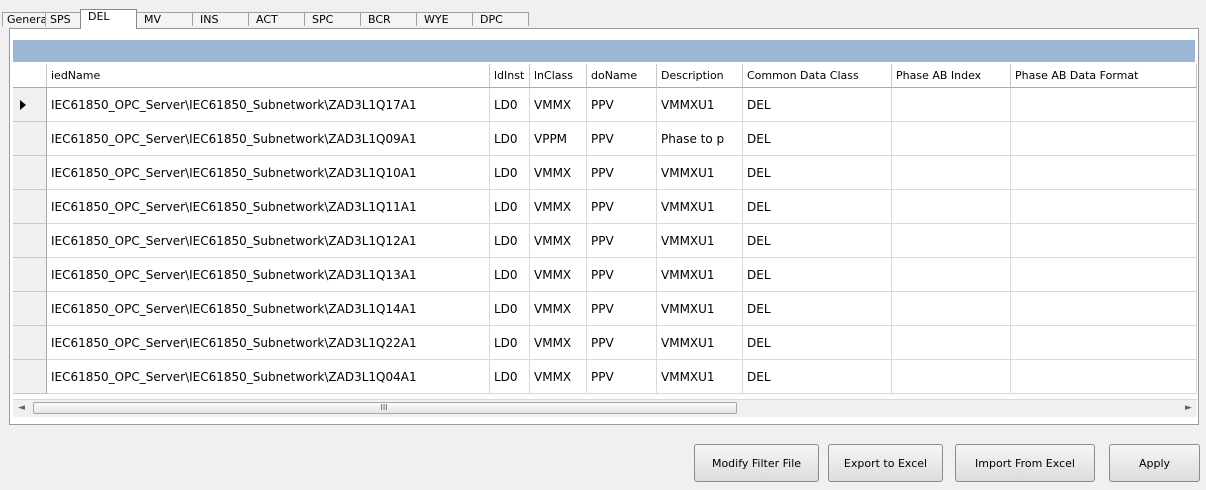 This screenshot has width=1206, height=490. I want to click on corner-header-cell, so click(30, 76).